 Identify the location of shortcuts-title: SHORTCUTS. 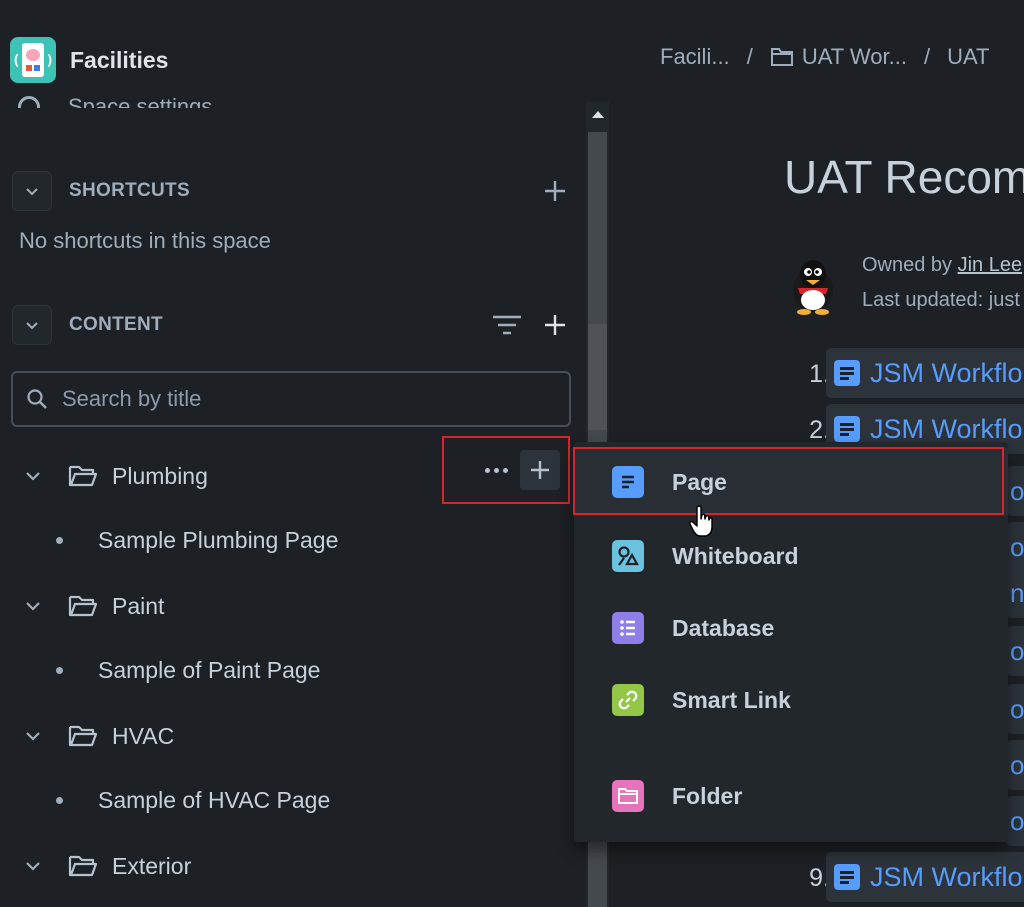
(129, 190).